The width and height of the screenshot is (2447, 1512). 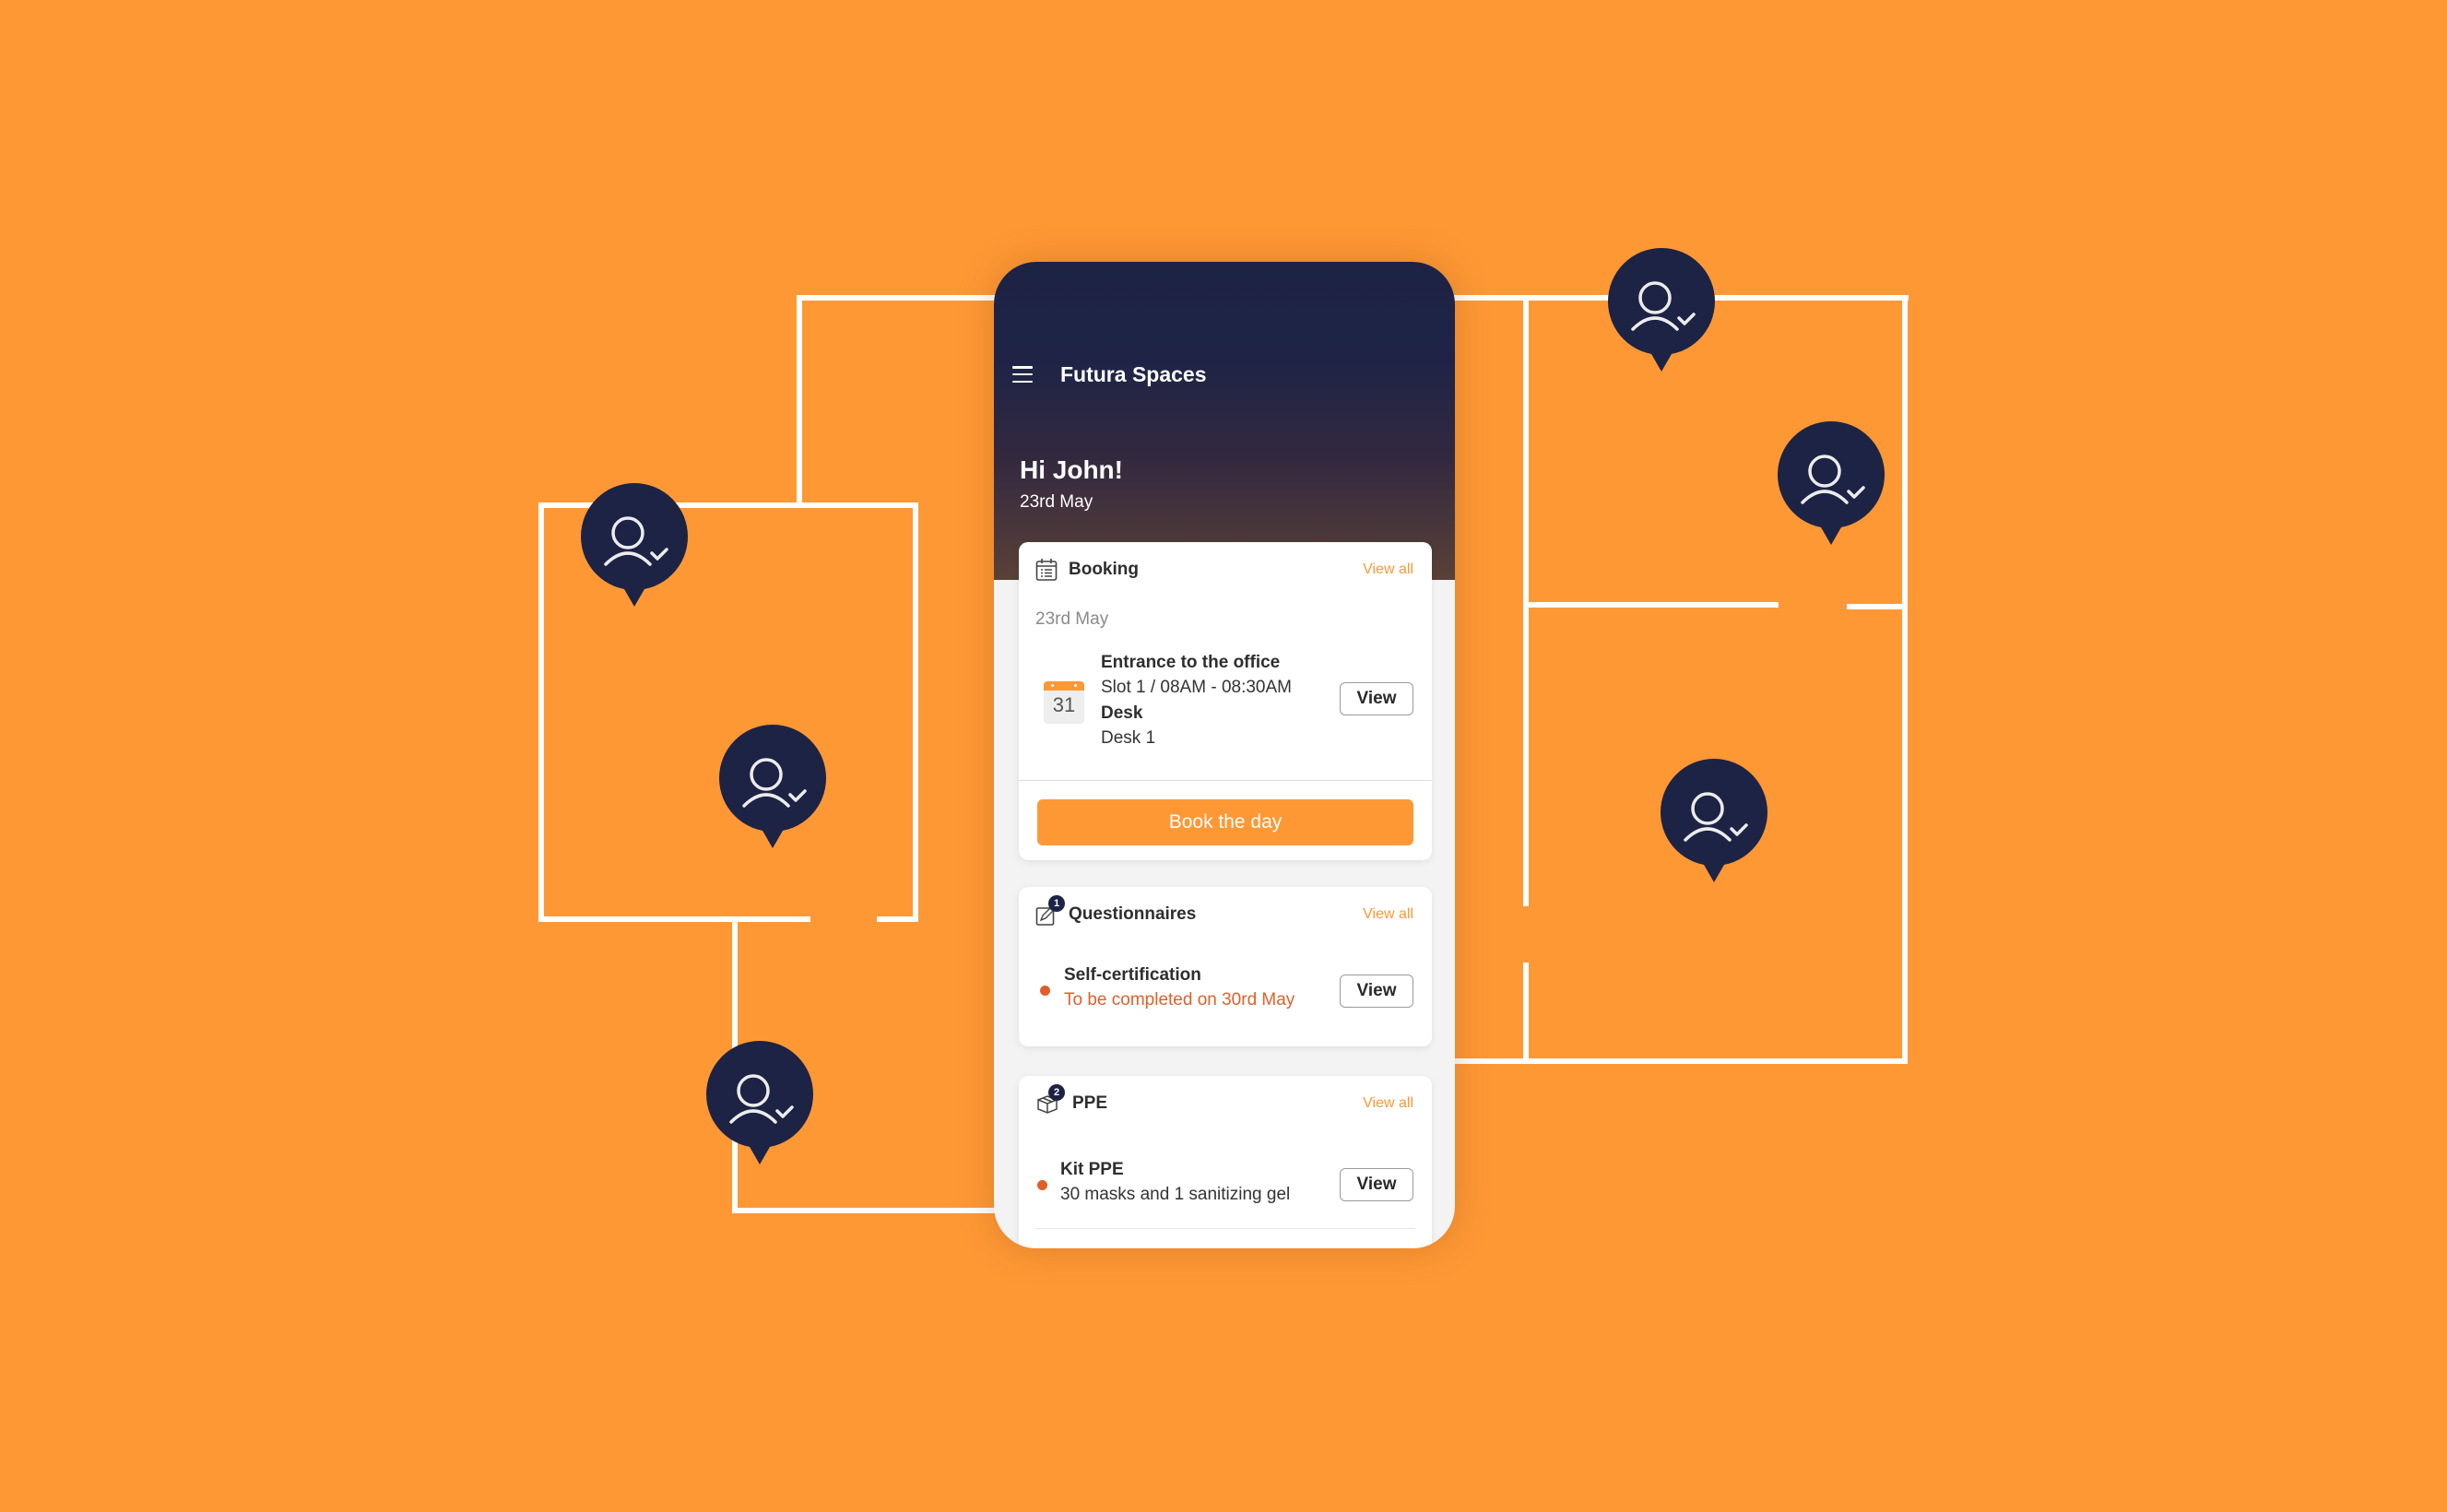 What do you see at coordinates (1175, 1194) in the screenshot?
I see `ppe-item-description: 30 masks and 1 sanitizing gel` at bounding box center [1175, 1194].